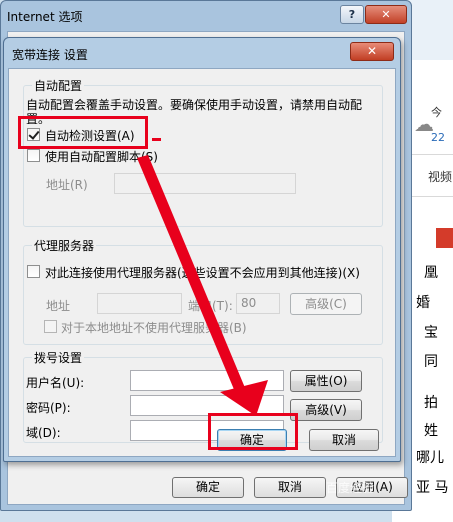  Describe the element at coordinates (192, 277) in the screenshot. I see `annotation-arrow-shaft` at that location.